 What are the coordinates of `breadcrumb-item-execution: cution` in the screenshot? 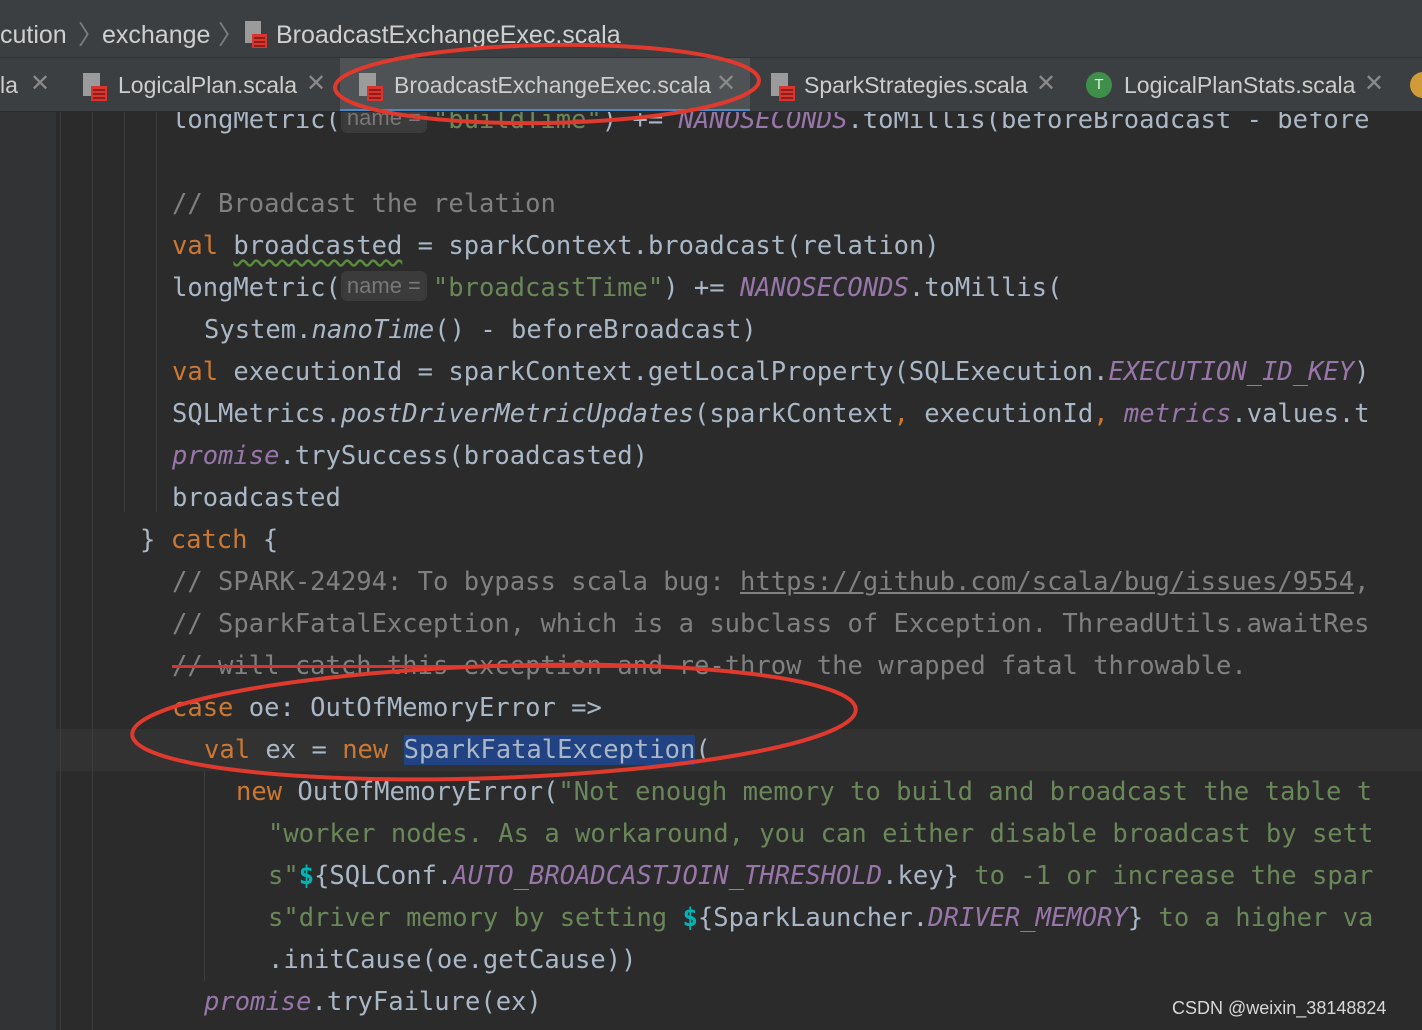 It's located at (33, 35).